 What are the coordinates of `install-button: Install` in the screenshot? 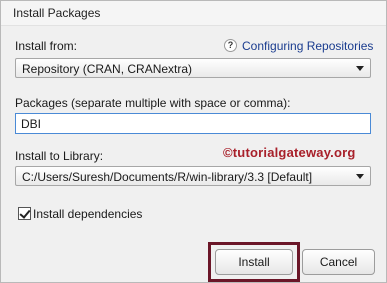 It's located at (254, 262).